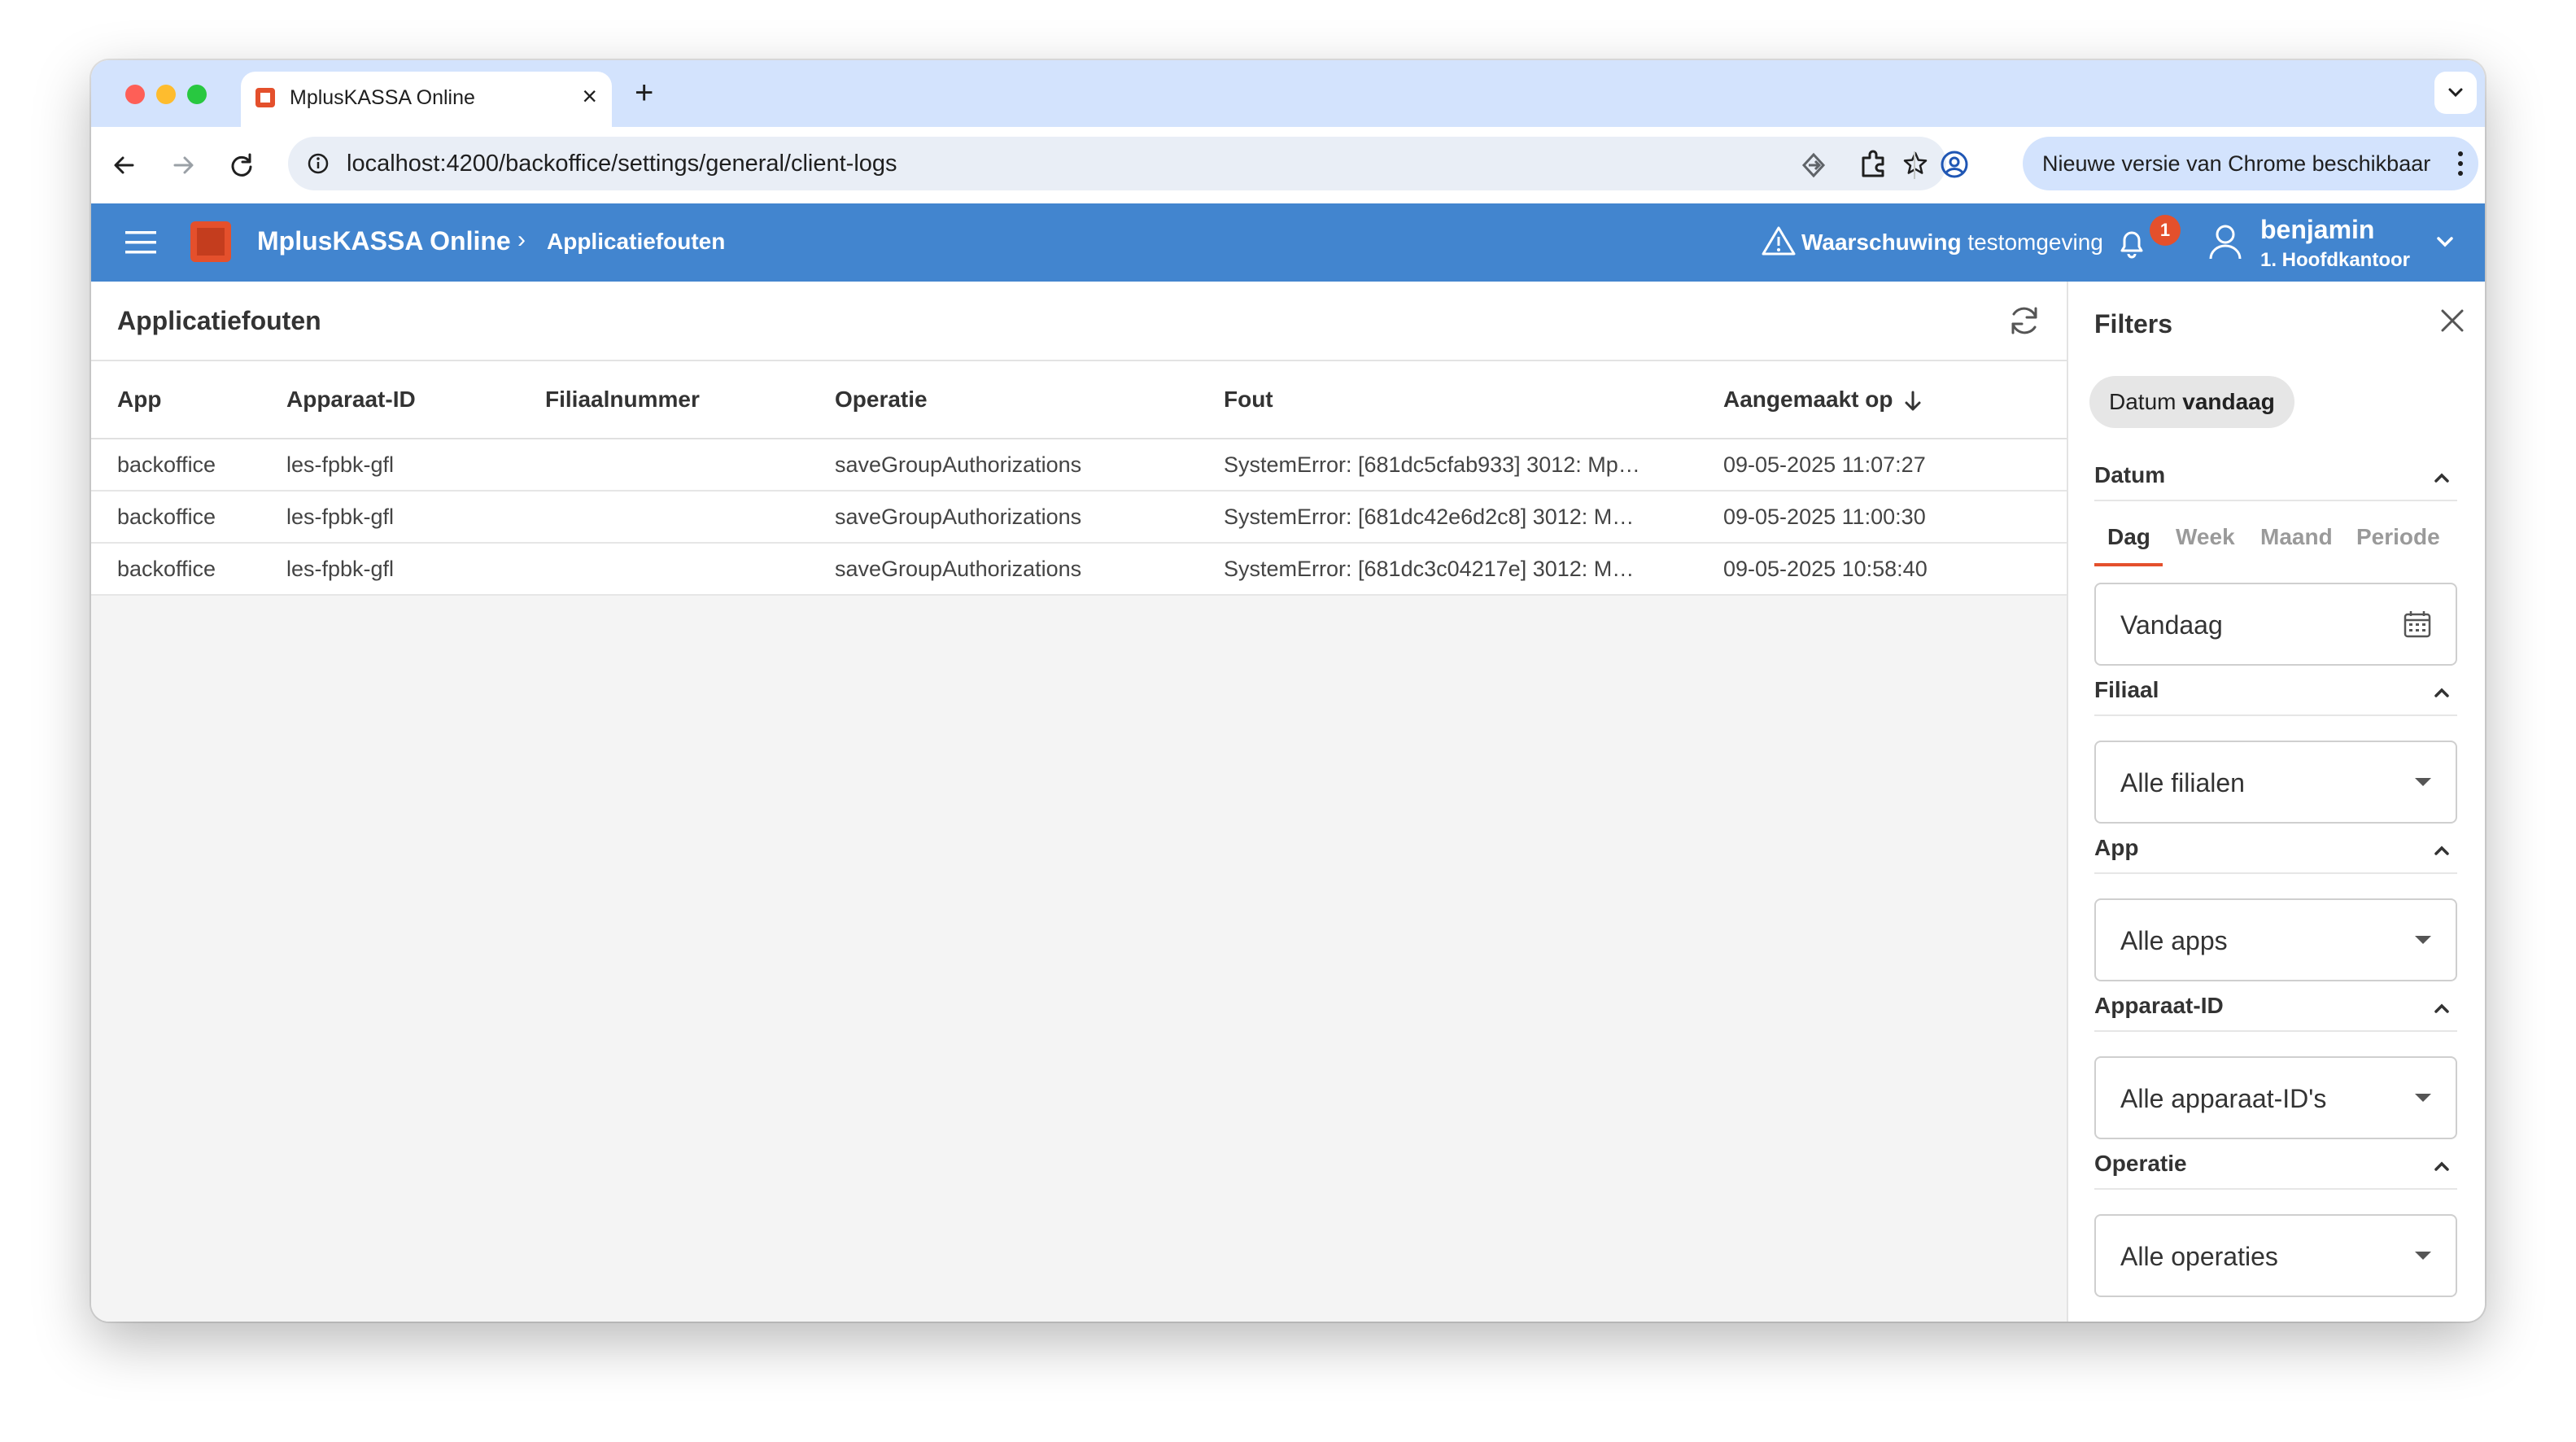 Image resolution: width=2576 pixels, height=1442 pixels. What do you see at coordinates (166, 94) in the screenshot?
I see `minimize-window-button` at bounding box center [166, 94].